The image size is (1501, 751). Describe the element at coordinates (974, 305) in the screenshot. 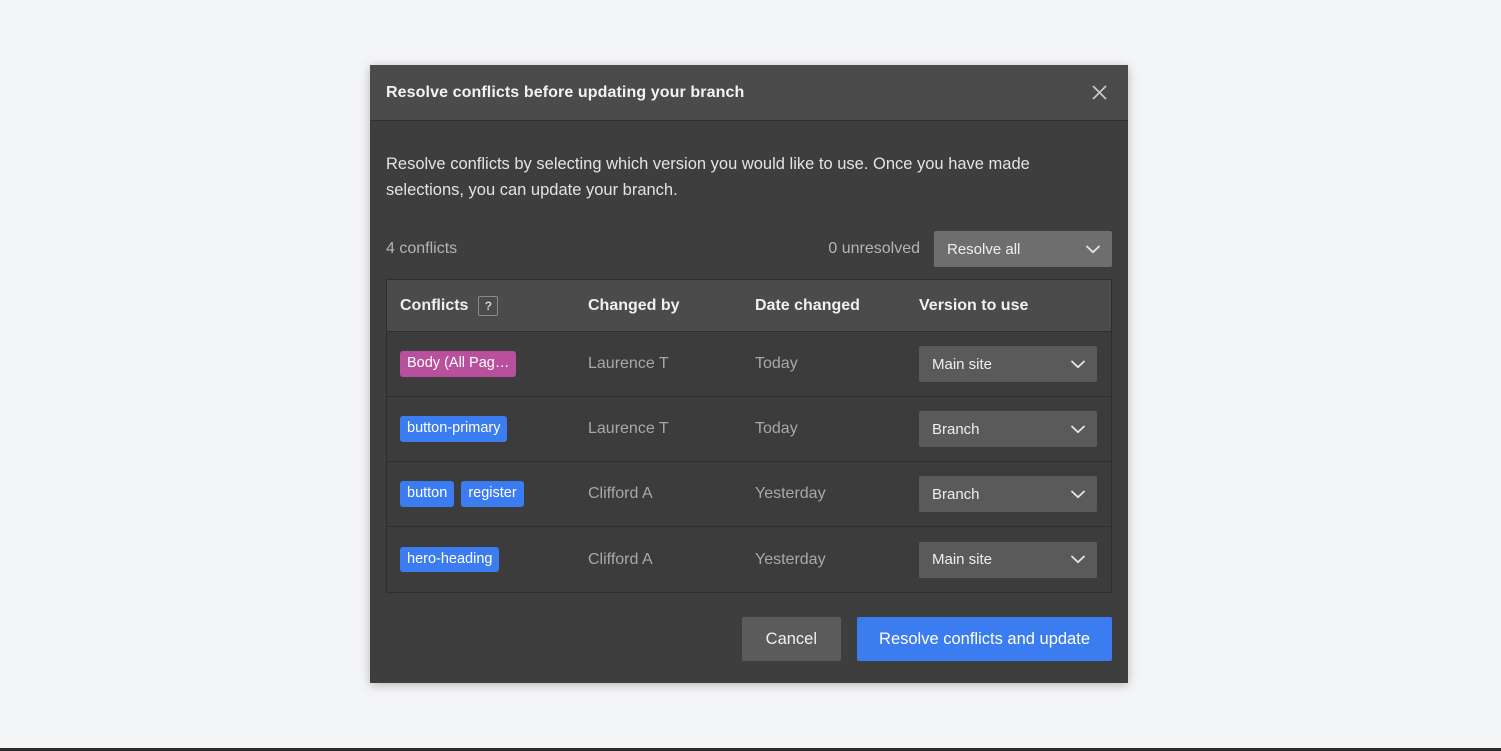

I see `column-header-version-to-use: Version to use` at that location.